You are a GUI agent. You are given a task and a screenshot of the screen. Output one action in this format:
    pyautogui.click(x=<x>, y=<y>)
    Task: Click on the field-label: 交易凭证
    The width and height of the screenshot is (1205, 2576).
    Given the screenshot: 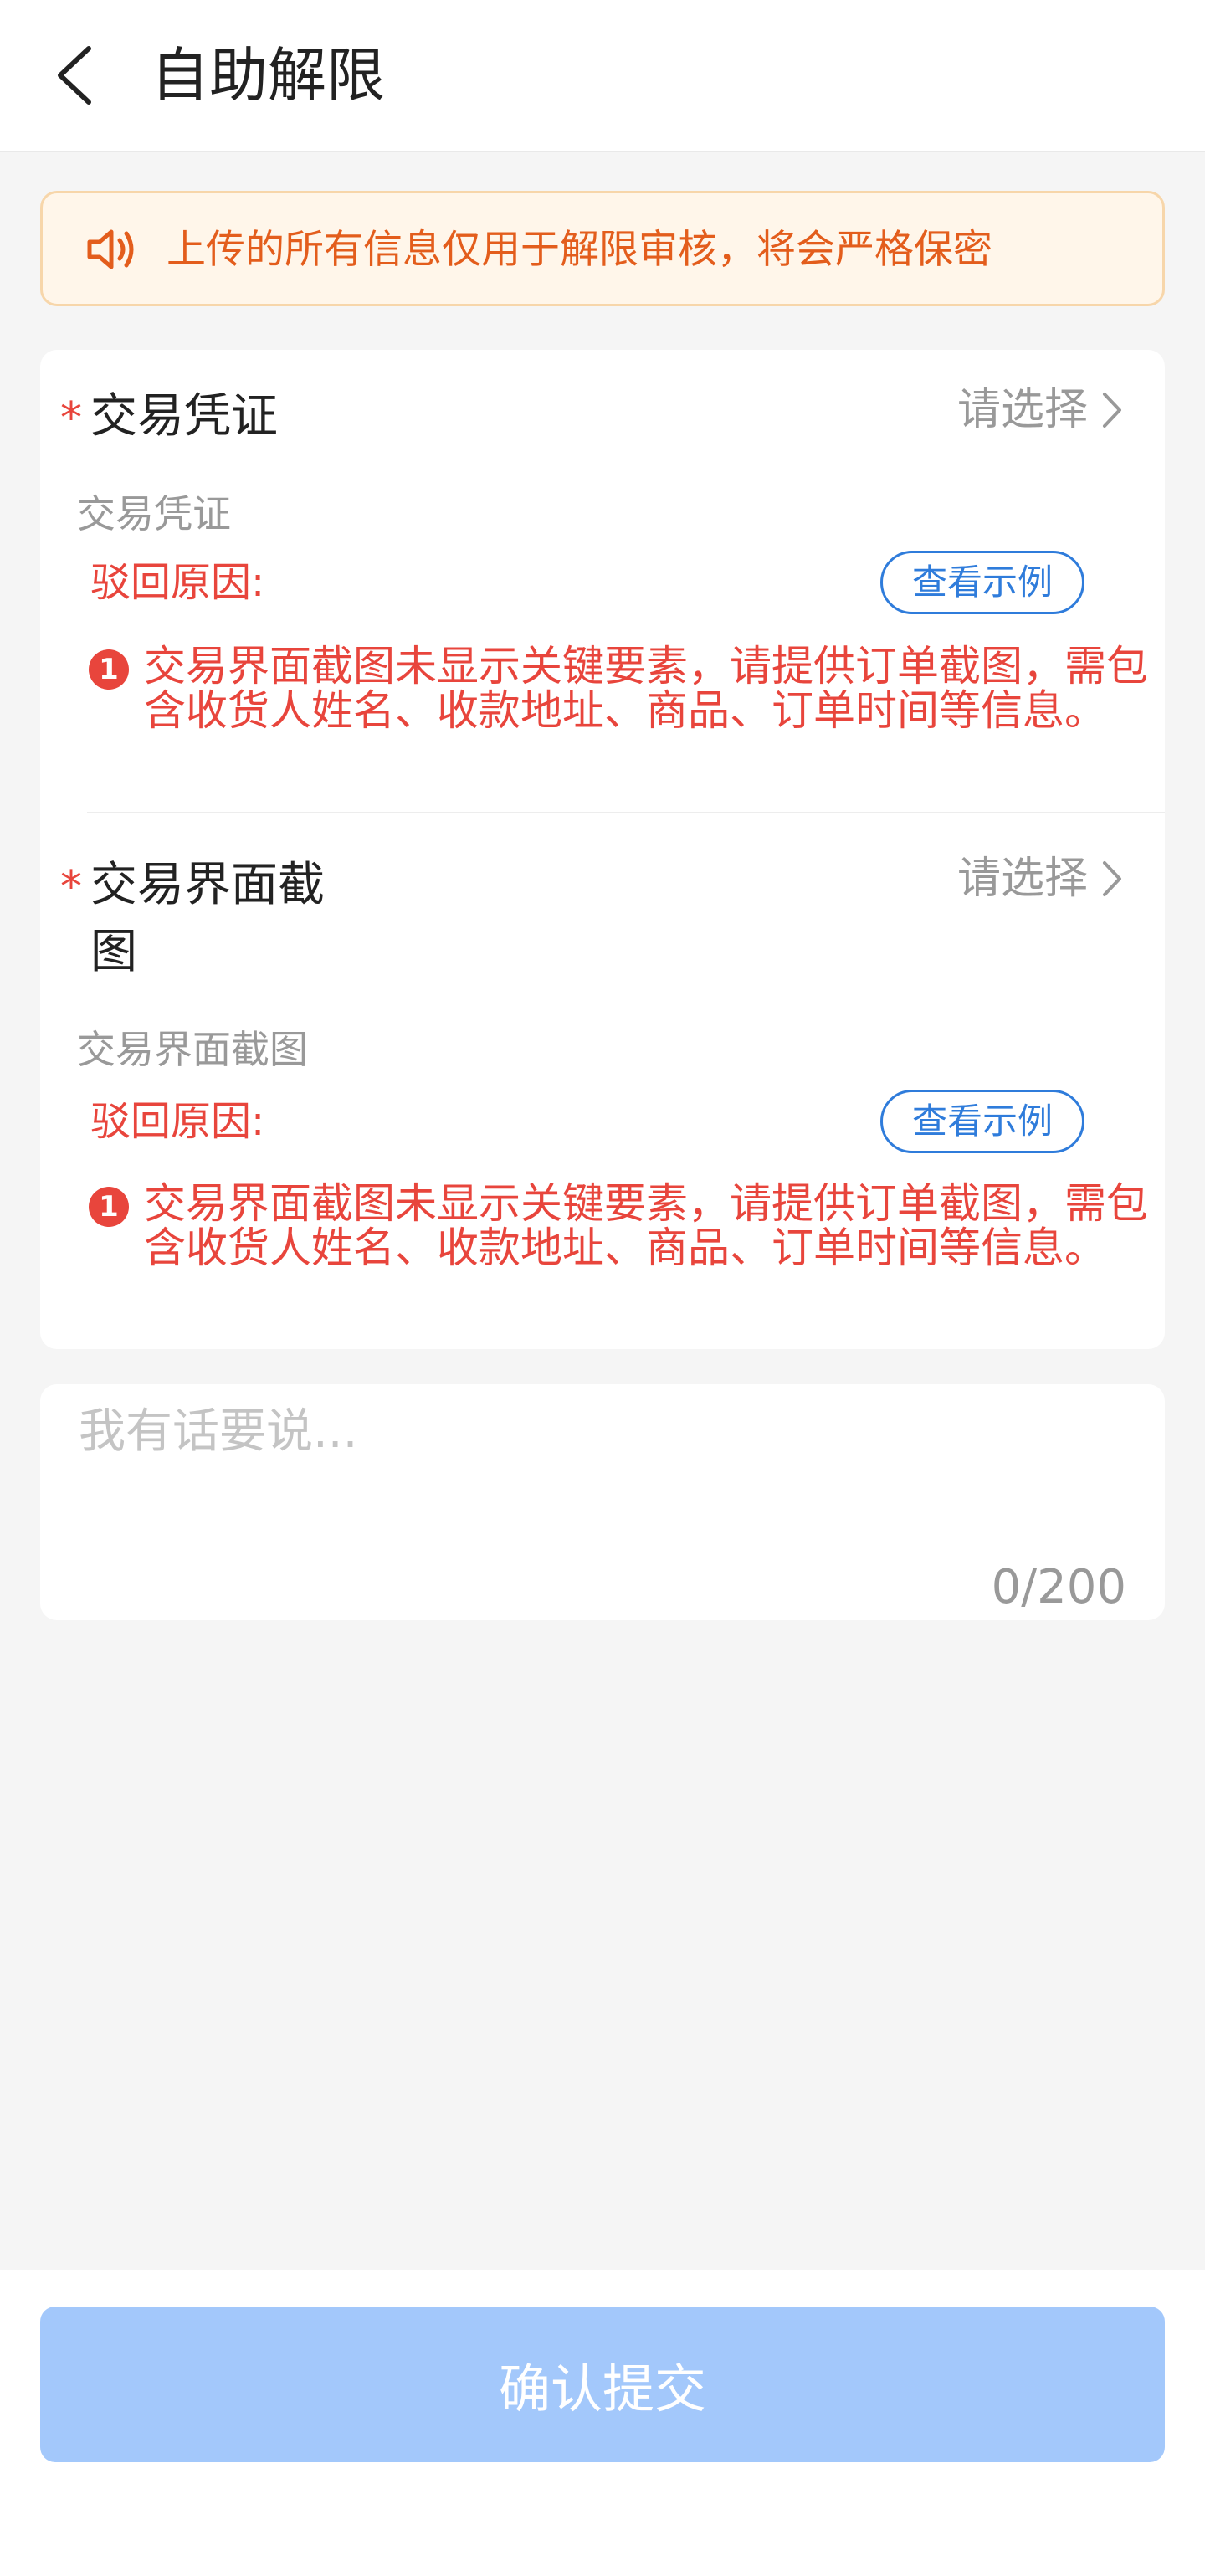 What is the action you would take?
    pyautogui.click(x=184, y=416)
    